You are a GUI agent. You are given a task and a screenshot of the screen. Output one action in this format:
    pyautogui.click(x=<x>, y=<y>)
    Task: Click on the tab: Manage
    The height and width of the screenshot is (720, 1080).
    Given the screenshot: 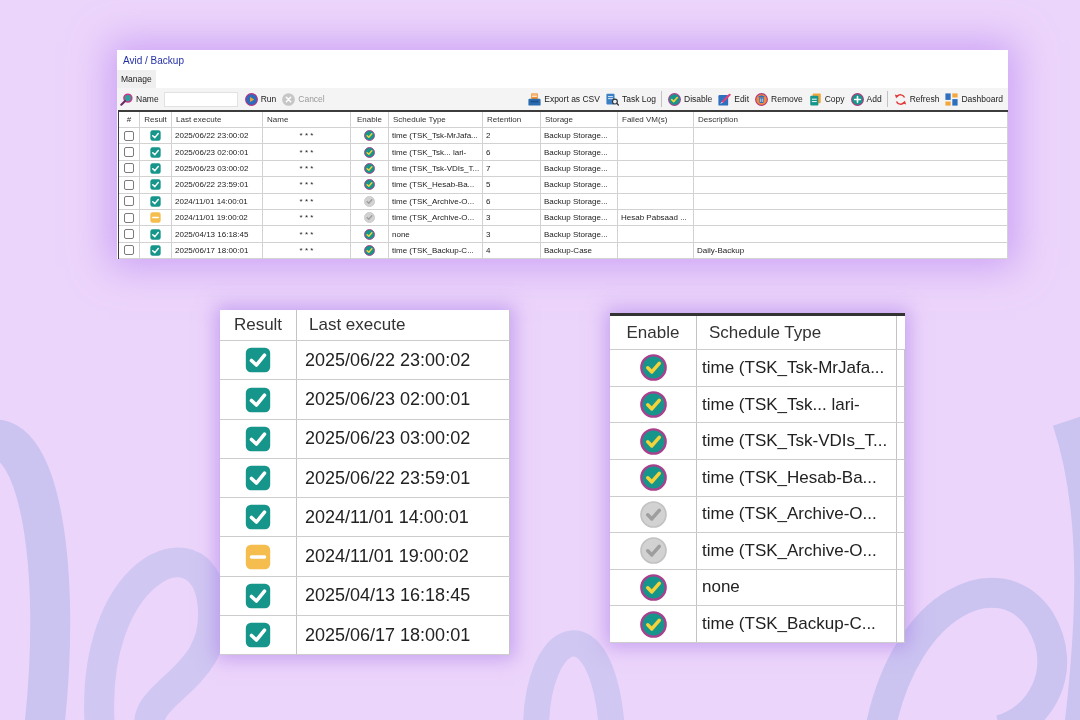 What is the action you would take?
    pyautogui.click(x=136, y=79)
    